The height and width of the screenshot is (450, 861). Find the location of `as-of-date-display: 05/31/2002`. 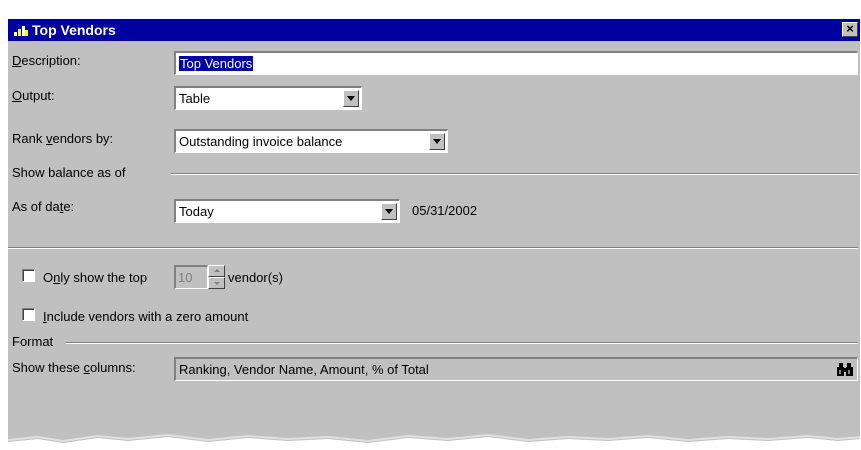

as-of-date-display: 05/31/2002 is located at coordinates (445, 210).